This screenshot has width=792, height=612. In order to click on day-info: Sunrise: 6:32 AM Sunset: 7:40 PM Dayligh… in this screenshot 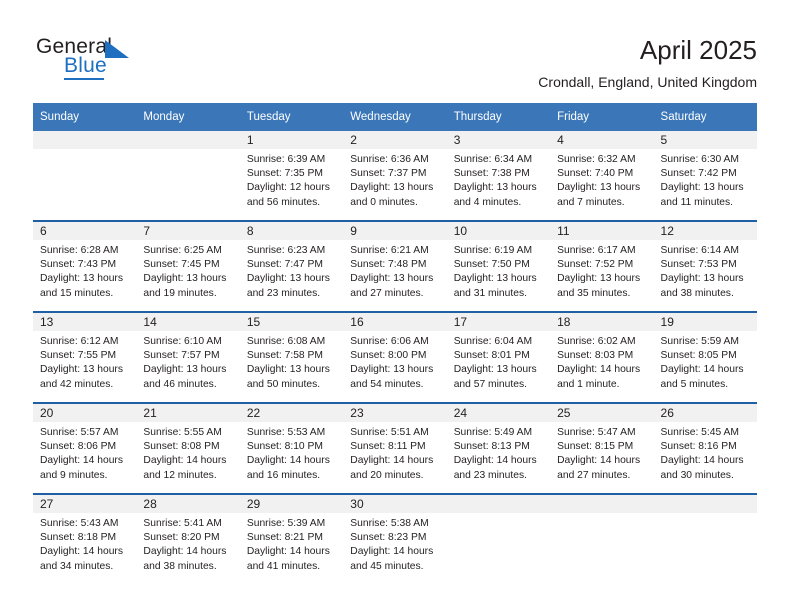, I will do `click(601, 179)`.